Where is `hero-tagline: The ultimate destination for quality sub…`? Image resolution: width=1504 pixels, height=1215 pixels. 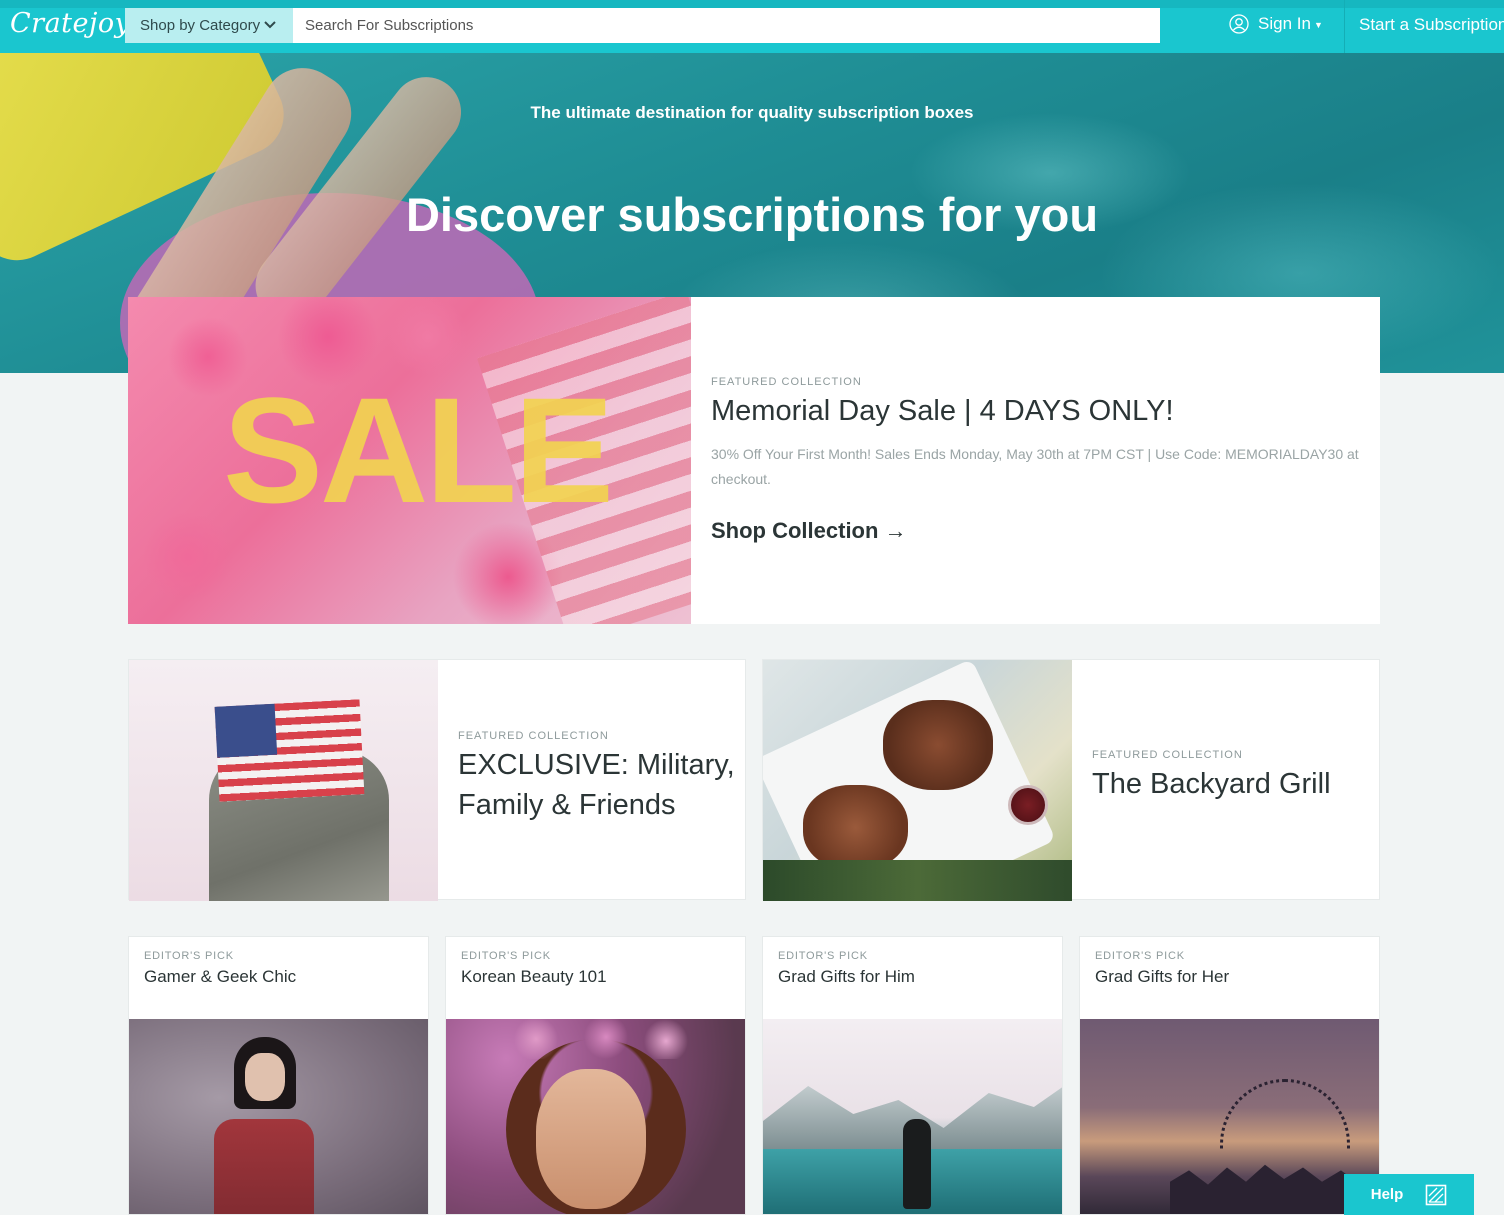 hero-tagline: The ultimate destination for quality sub… is located at coordinates (752, 112).